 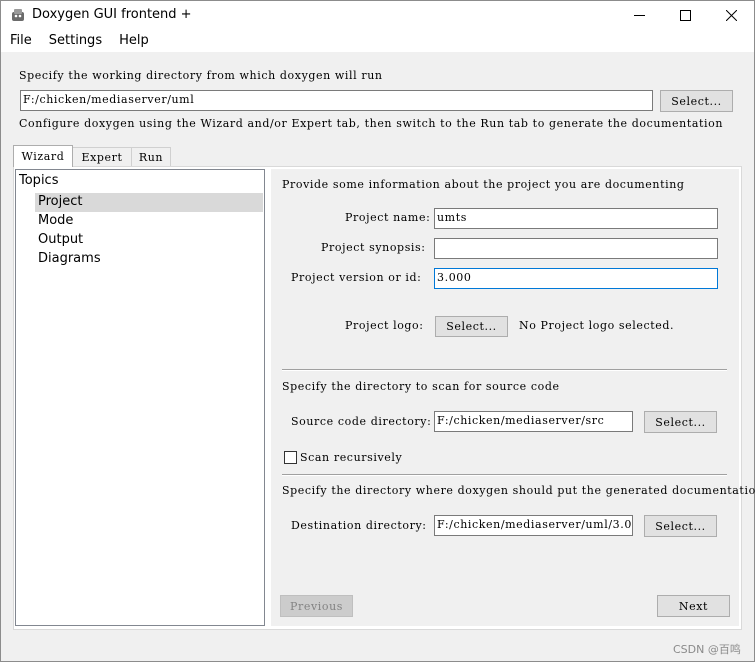 I want to click on maximize-button, so click(x=685, y=15).